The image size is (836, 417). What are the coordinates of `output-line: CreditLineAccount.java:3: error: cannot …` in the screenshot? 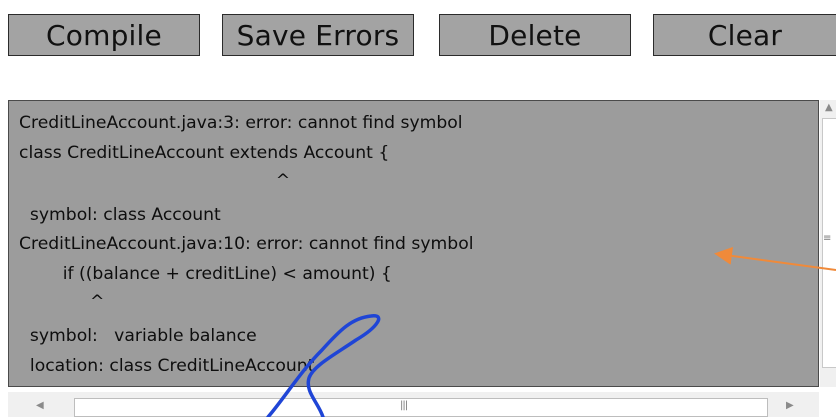 It's located at (241, 123).